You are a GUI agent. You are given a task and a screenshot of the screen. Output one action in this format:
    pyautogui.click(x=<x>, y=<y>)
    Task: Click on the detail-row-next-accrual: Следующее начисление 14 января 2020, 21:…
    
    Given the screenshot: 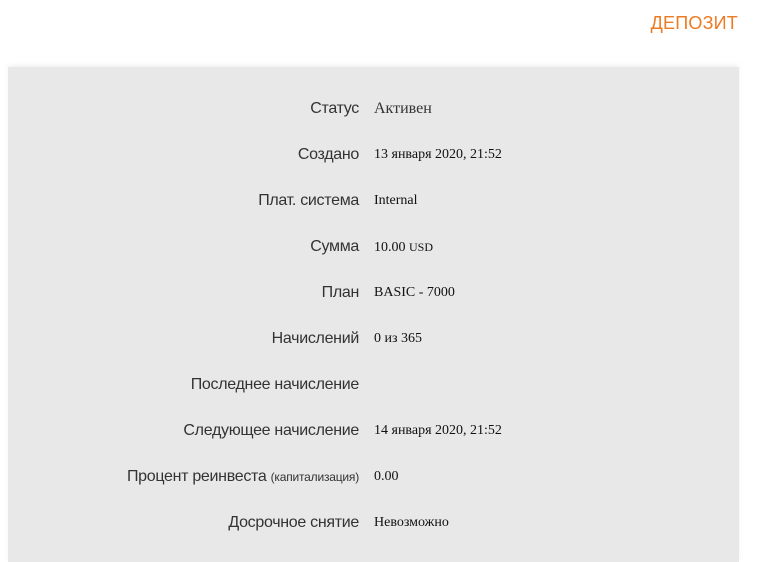 What is the action you would take?
    pyautogui.click(x=373, y=431)
    